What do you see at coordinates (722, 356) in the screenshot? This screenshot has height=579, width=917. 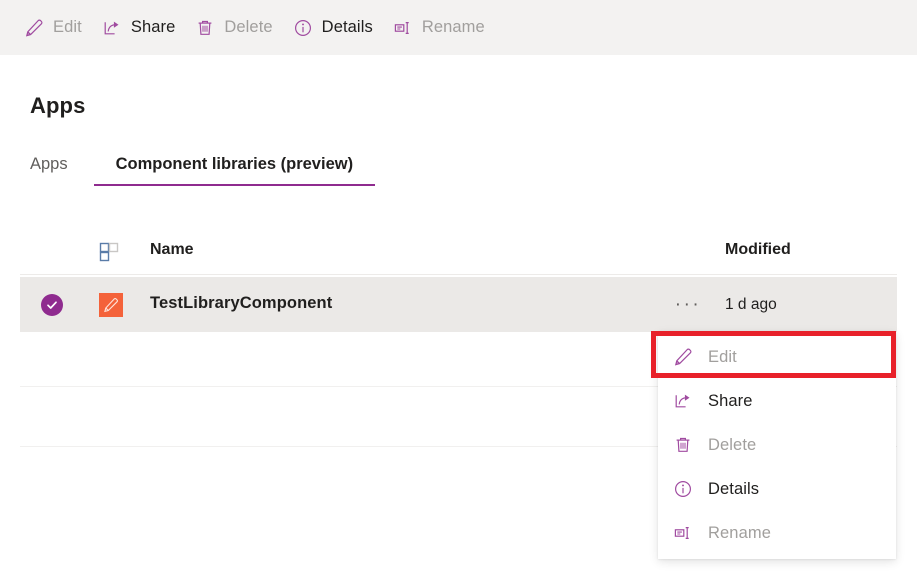 I see `context-menu-item-edit-label: Edit` at bounding box center [722, 356].